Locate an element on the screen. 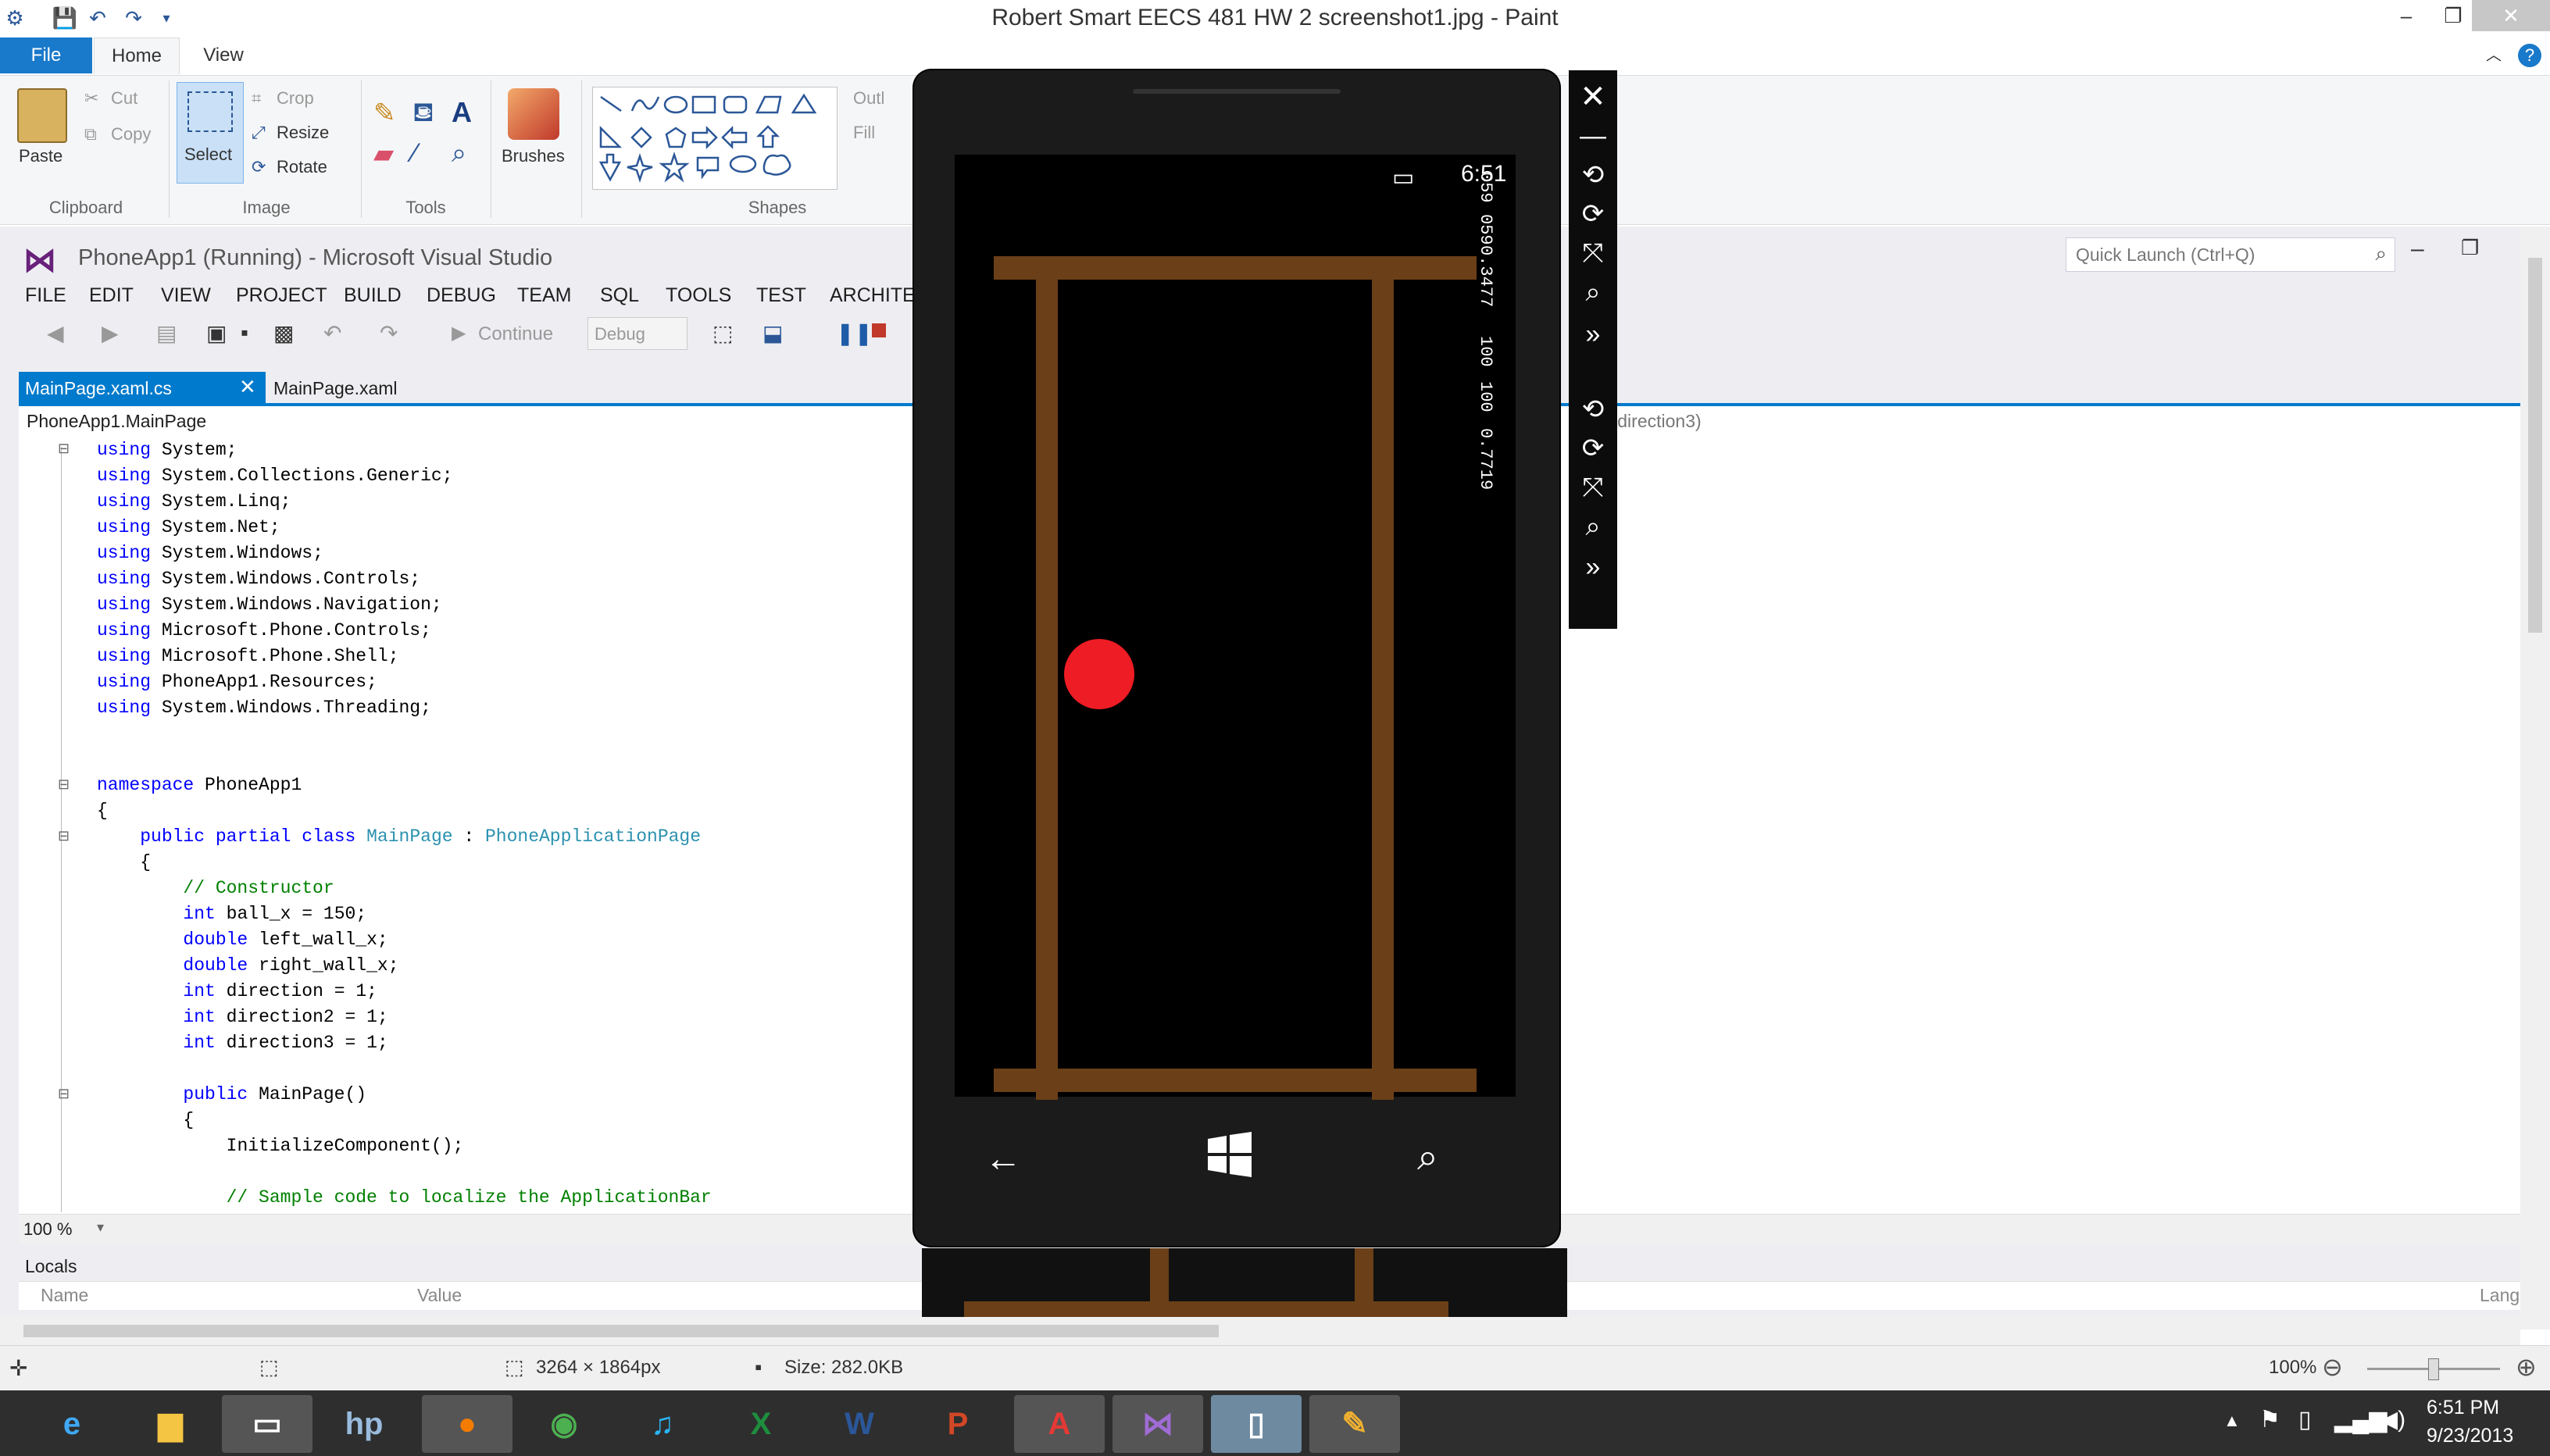 Image resolution: width=2550 pixels, height=1456 pixels. code-line: using System.Windows; is located at coordinates (210, 553).